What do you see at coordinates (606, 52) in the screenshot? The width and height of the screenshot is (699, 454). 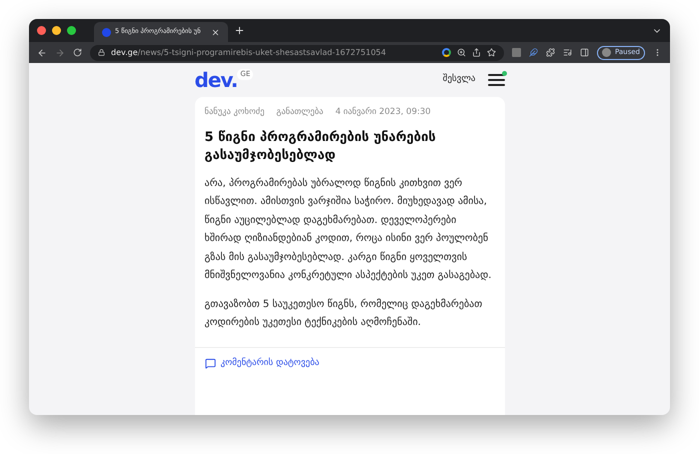 I see `avatar-icon` at bounding box center [606, 52].